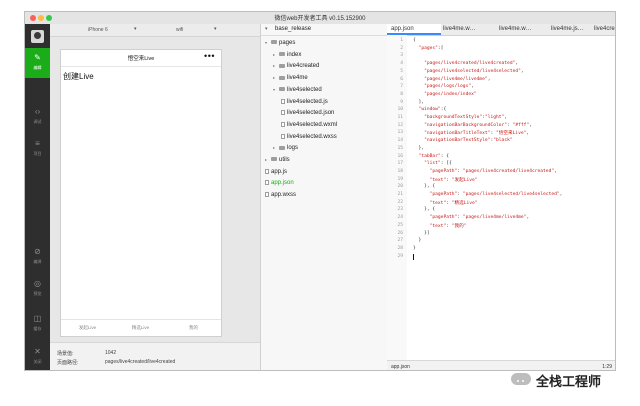 The image size is (640, 406). Describe the element at coordinates (65, 354) in the screenshot. I see `scene-label: 场景值:` at that location.